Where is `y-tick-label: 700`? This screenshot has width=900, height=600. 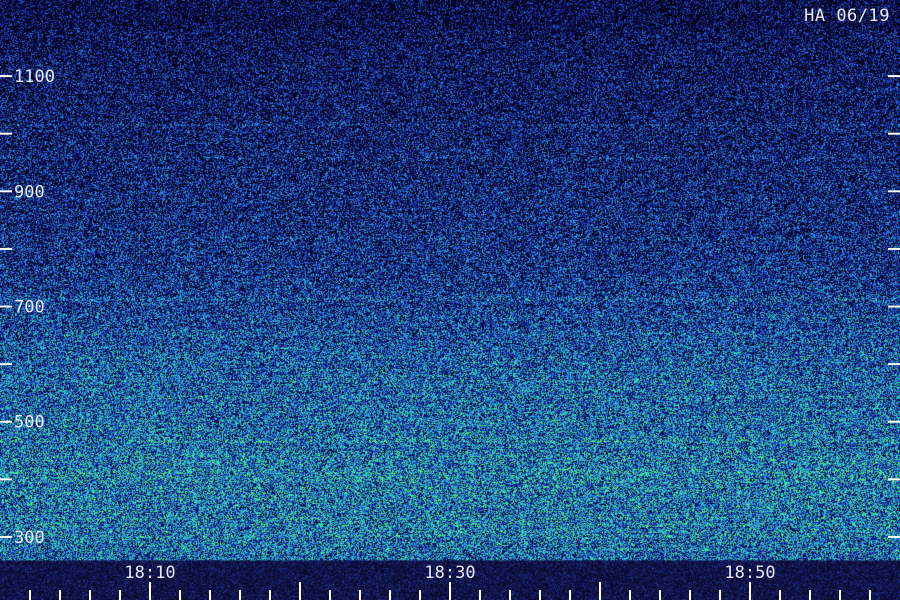
y-tick-label: 700 is located at coordinates (29, 308).